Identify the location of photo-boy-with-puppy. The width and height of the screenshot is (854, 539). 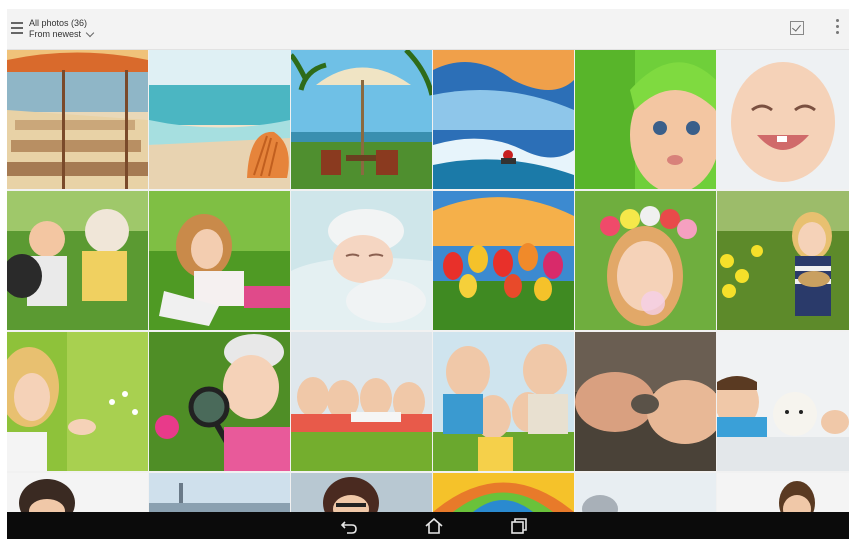
(783, 401).